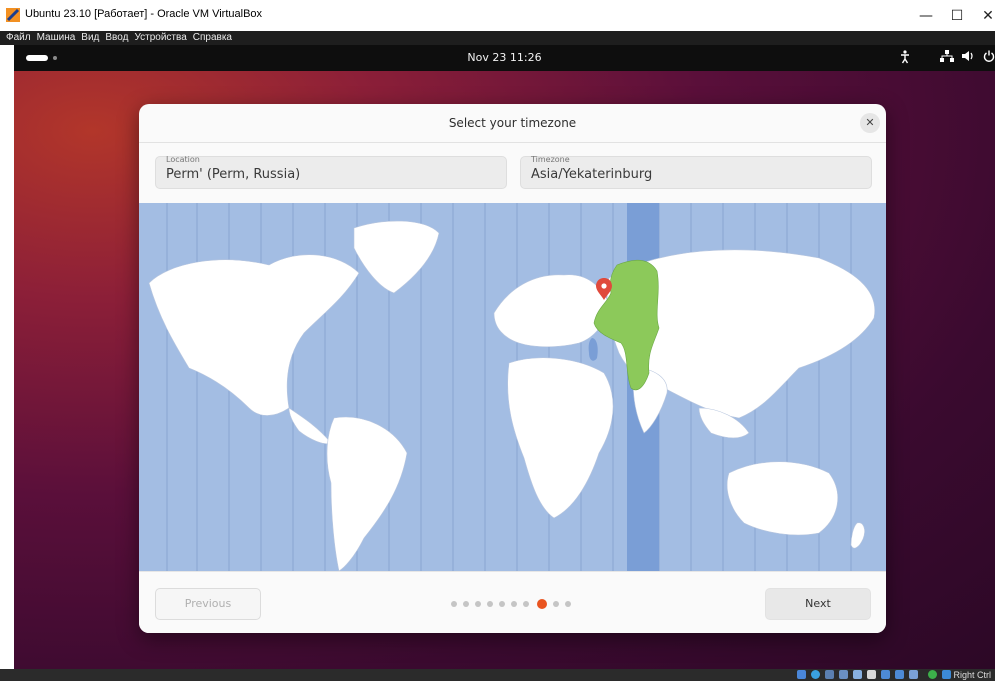 This screenshot has height=681, width=995. Describe the element at coordinates (56, 38) in the screenshot. I see `menu-machine: Машина` at that location.